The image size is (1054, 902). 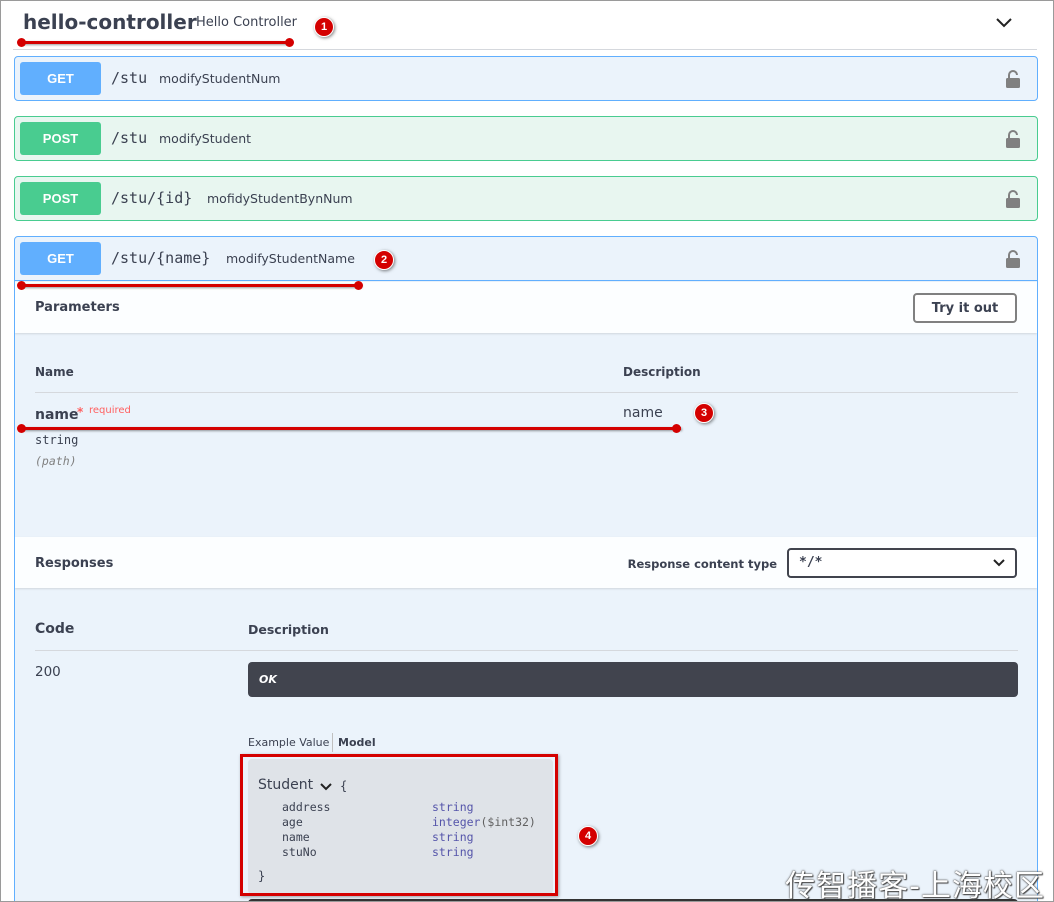 What do you see at coordinates (288, 742) in the screenshot?
I see `tab-example-value: Example Value` at bounding box center [288, 742].